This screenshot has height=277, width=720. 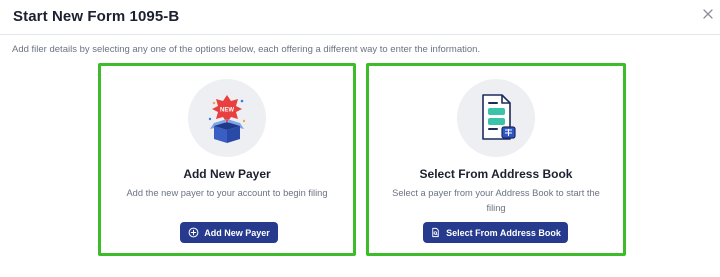 What do you see at coordinates (193, 232) in the screenshot?
I see `plus-circle-icon` at bounding box center [193, 232].